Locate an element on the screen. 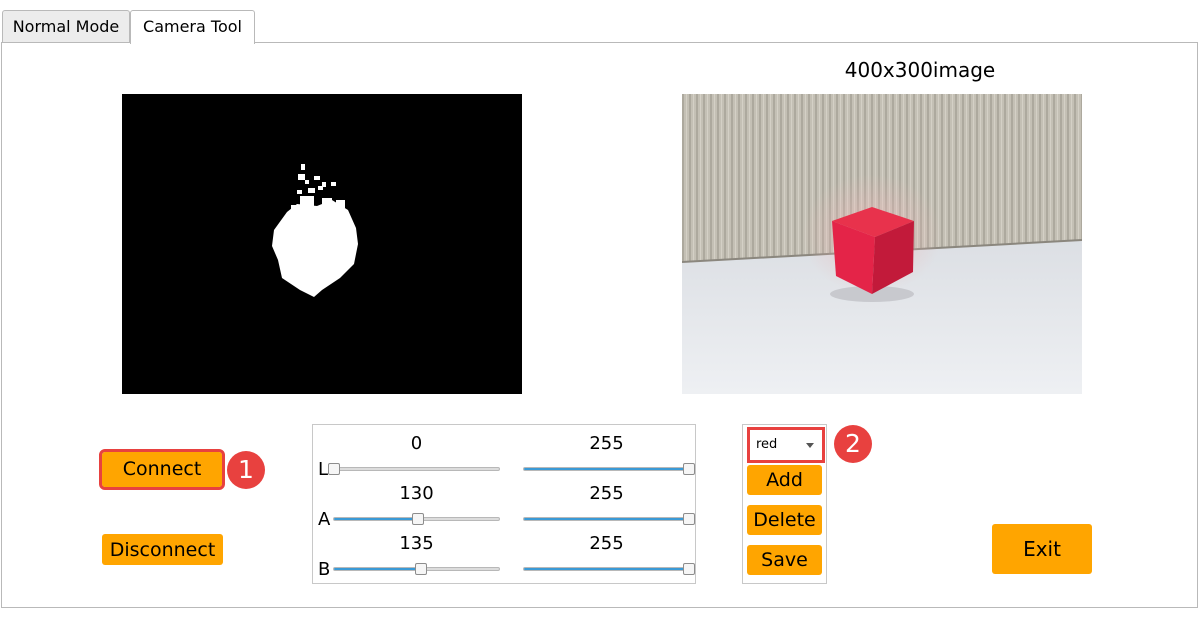  l-max-value: 255 is located at coordinates (606, 443).